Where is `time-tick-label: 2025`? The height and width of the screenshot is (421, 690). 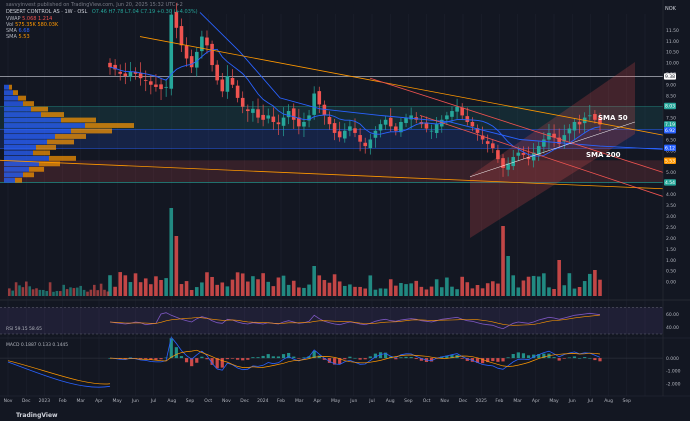 time-tick-label: 2025 is located at coordinates (481, 401).